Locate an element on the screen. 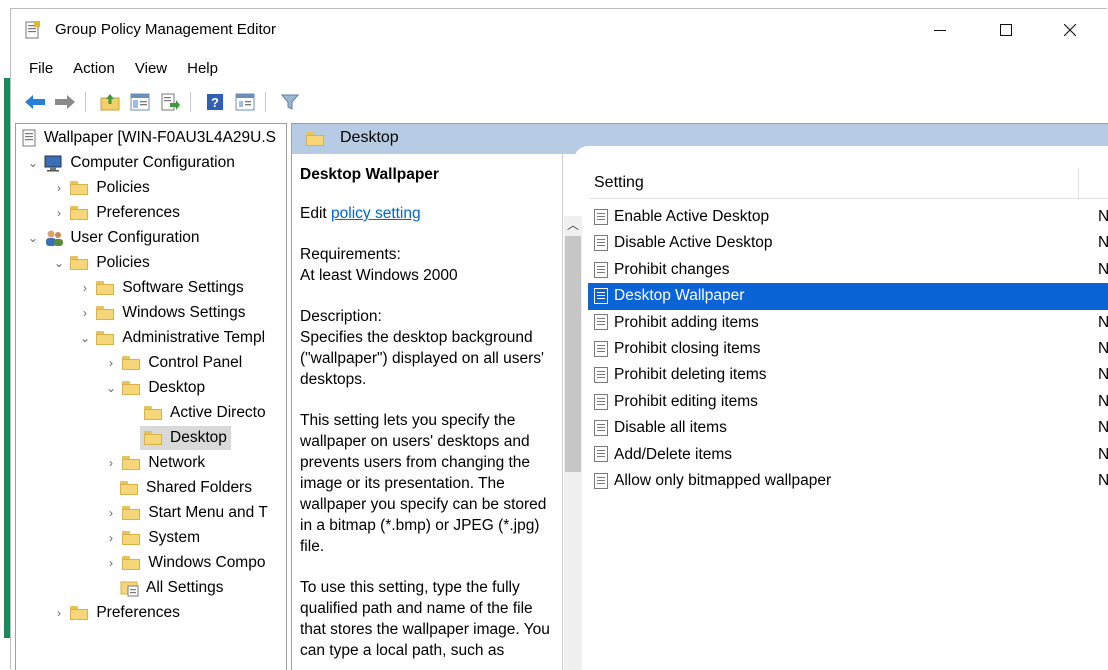 The image size is (1108, 670). tree-item-desktop-selected: Desktop is located at coordinates (185, 438).